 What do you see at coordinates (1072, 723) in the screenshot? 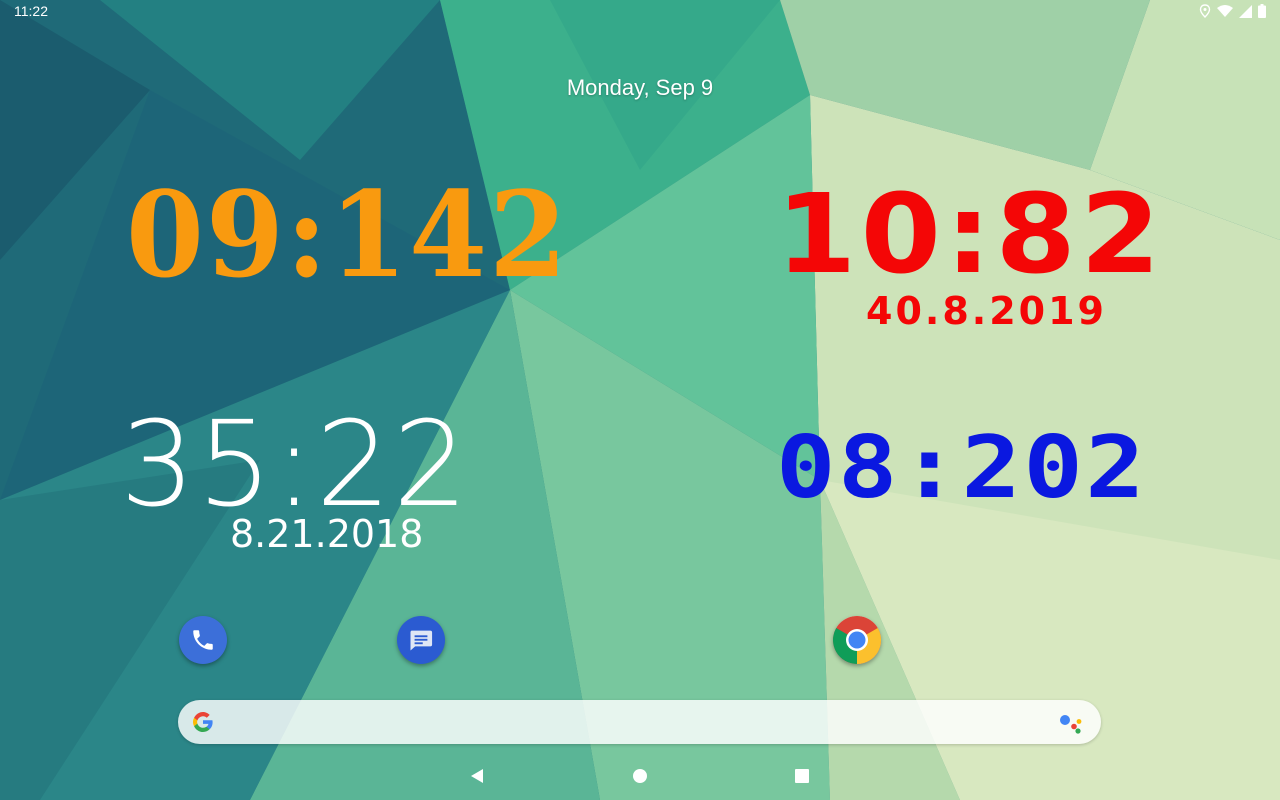
I see `assistant-icon` at bounding box center [1072, 723].